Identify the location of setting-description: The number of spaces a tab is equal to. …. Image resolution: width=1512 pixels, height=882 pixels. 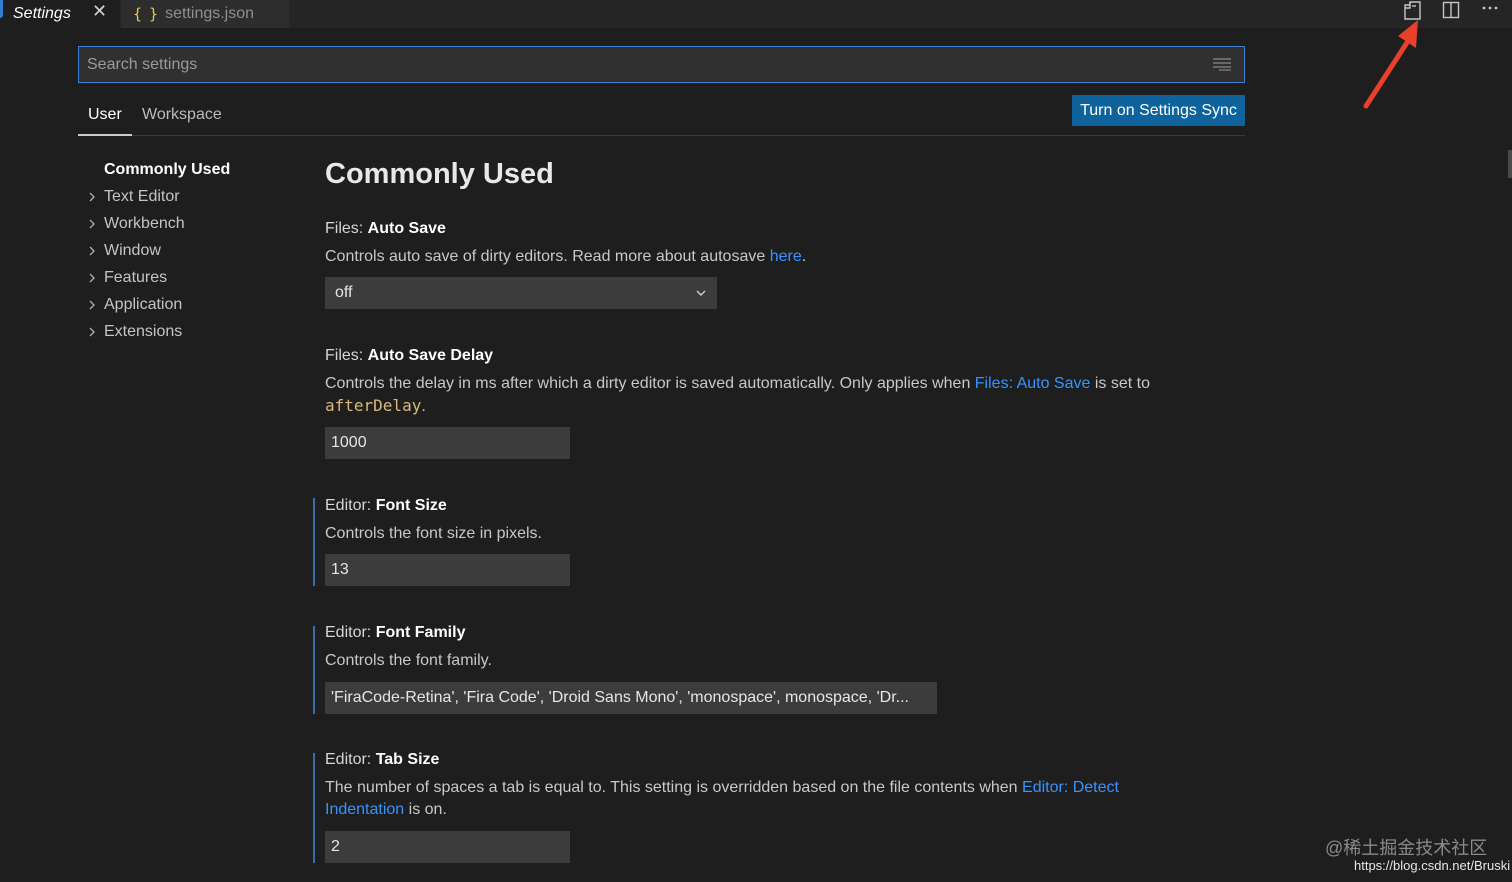
(775, 799).